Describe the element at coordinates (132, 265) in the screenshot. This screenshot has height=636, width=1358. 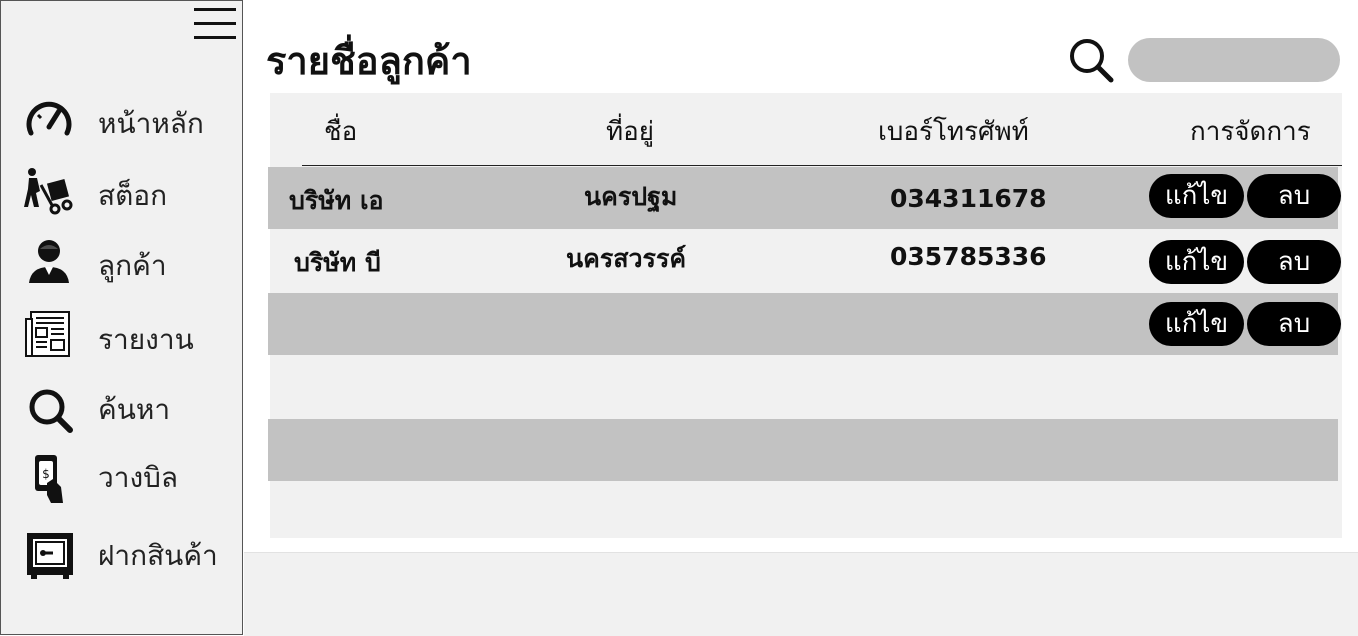
I see `sidebar-item-label: ลูกค้า` at that location.